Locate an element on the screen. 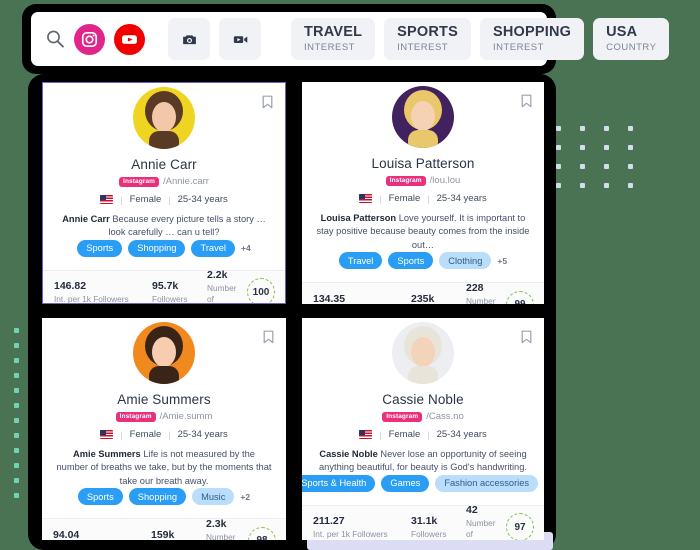 This screenshot has height=550, width=700. interest-tag: Music is located at coordinates (213, 497).